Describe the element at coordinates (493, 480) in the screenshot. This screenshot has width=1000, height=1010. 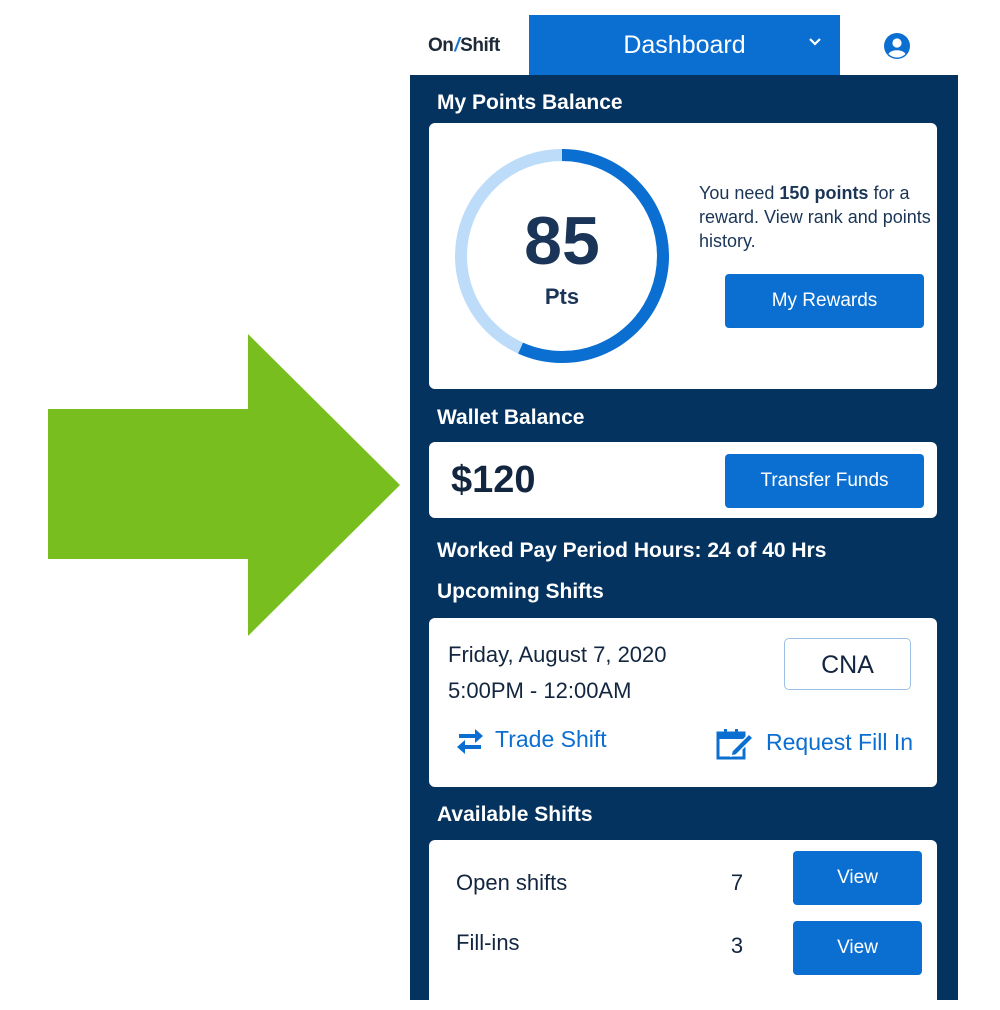
I see `wallet-amount: $120` at that location.